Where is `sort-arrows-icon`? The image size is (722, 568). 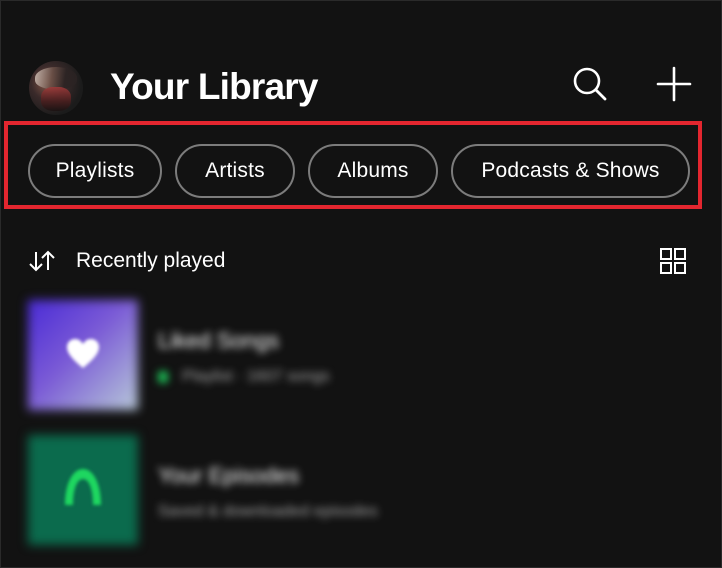 sort-arrows-icon is located at coordinates (42, 261).